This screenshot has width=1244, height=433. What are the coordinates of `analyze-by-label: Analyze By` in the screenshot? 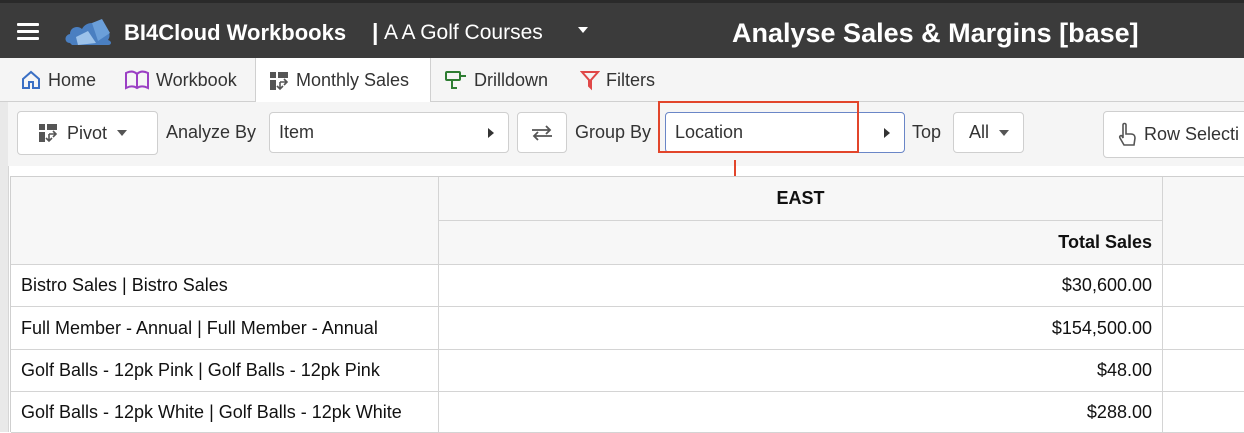 It's located at (211, 132).